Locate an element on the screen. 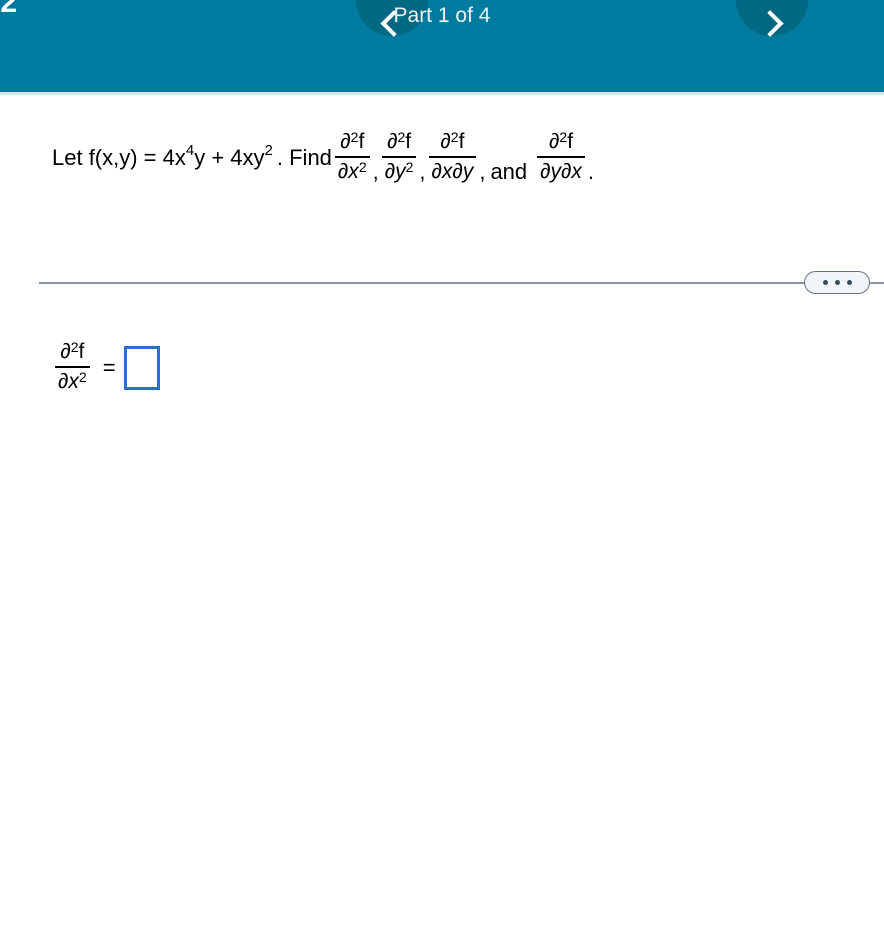 This screenshot has width=884, height=941. denominator-variable: ∂y is located at coordinates (395, 171).